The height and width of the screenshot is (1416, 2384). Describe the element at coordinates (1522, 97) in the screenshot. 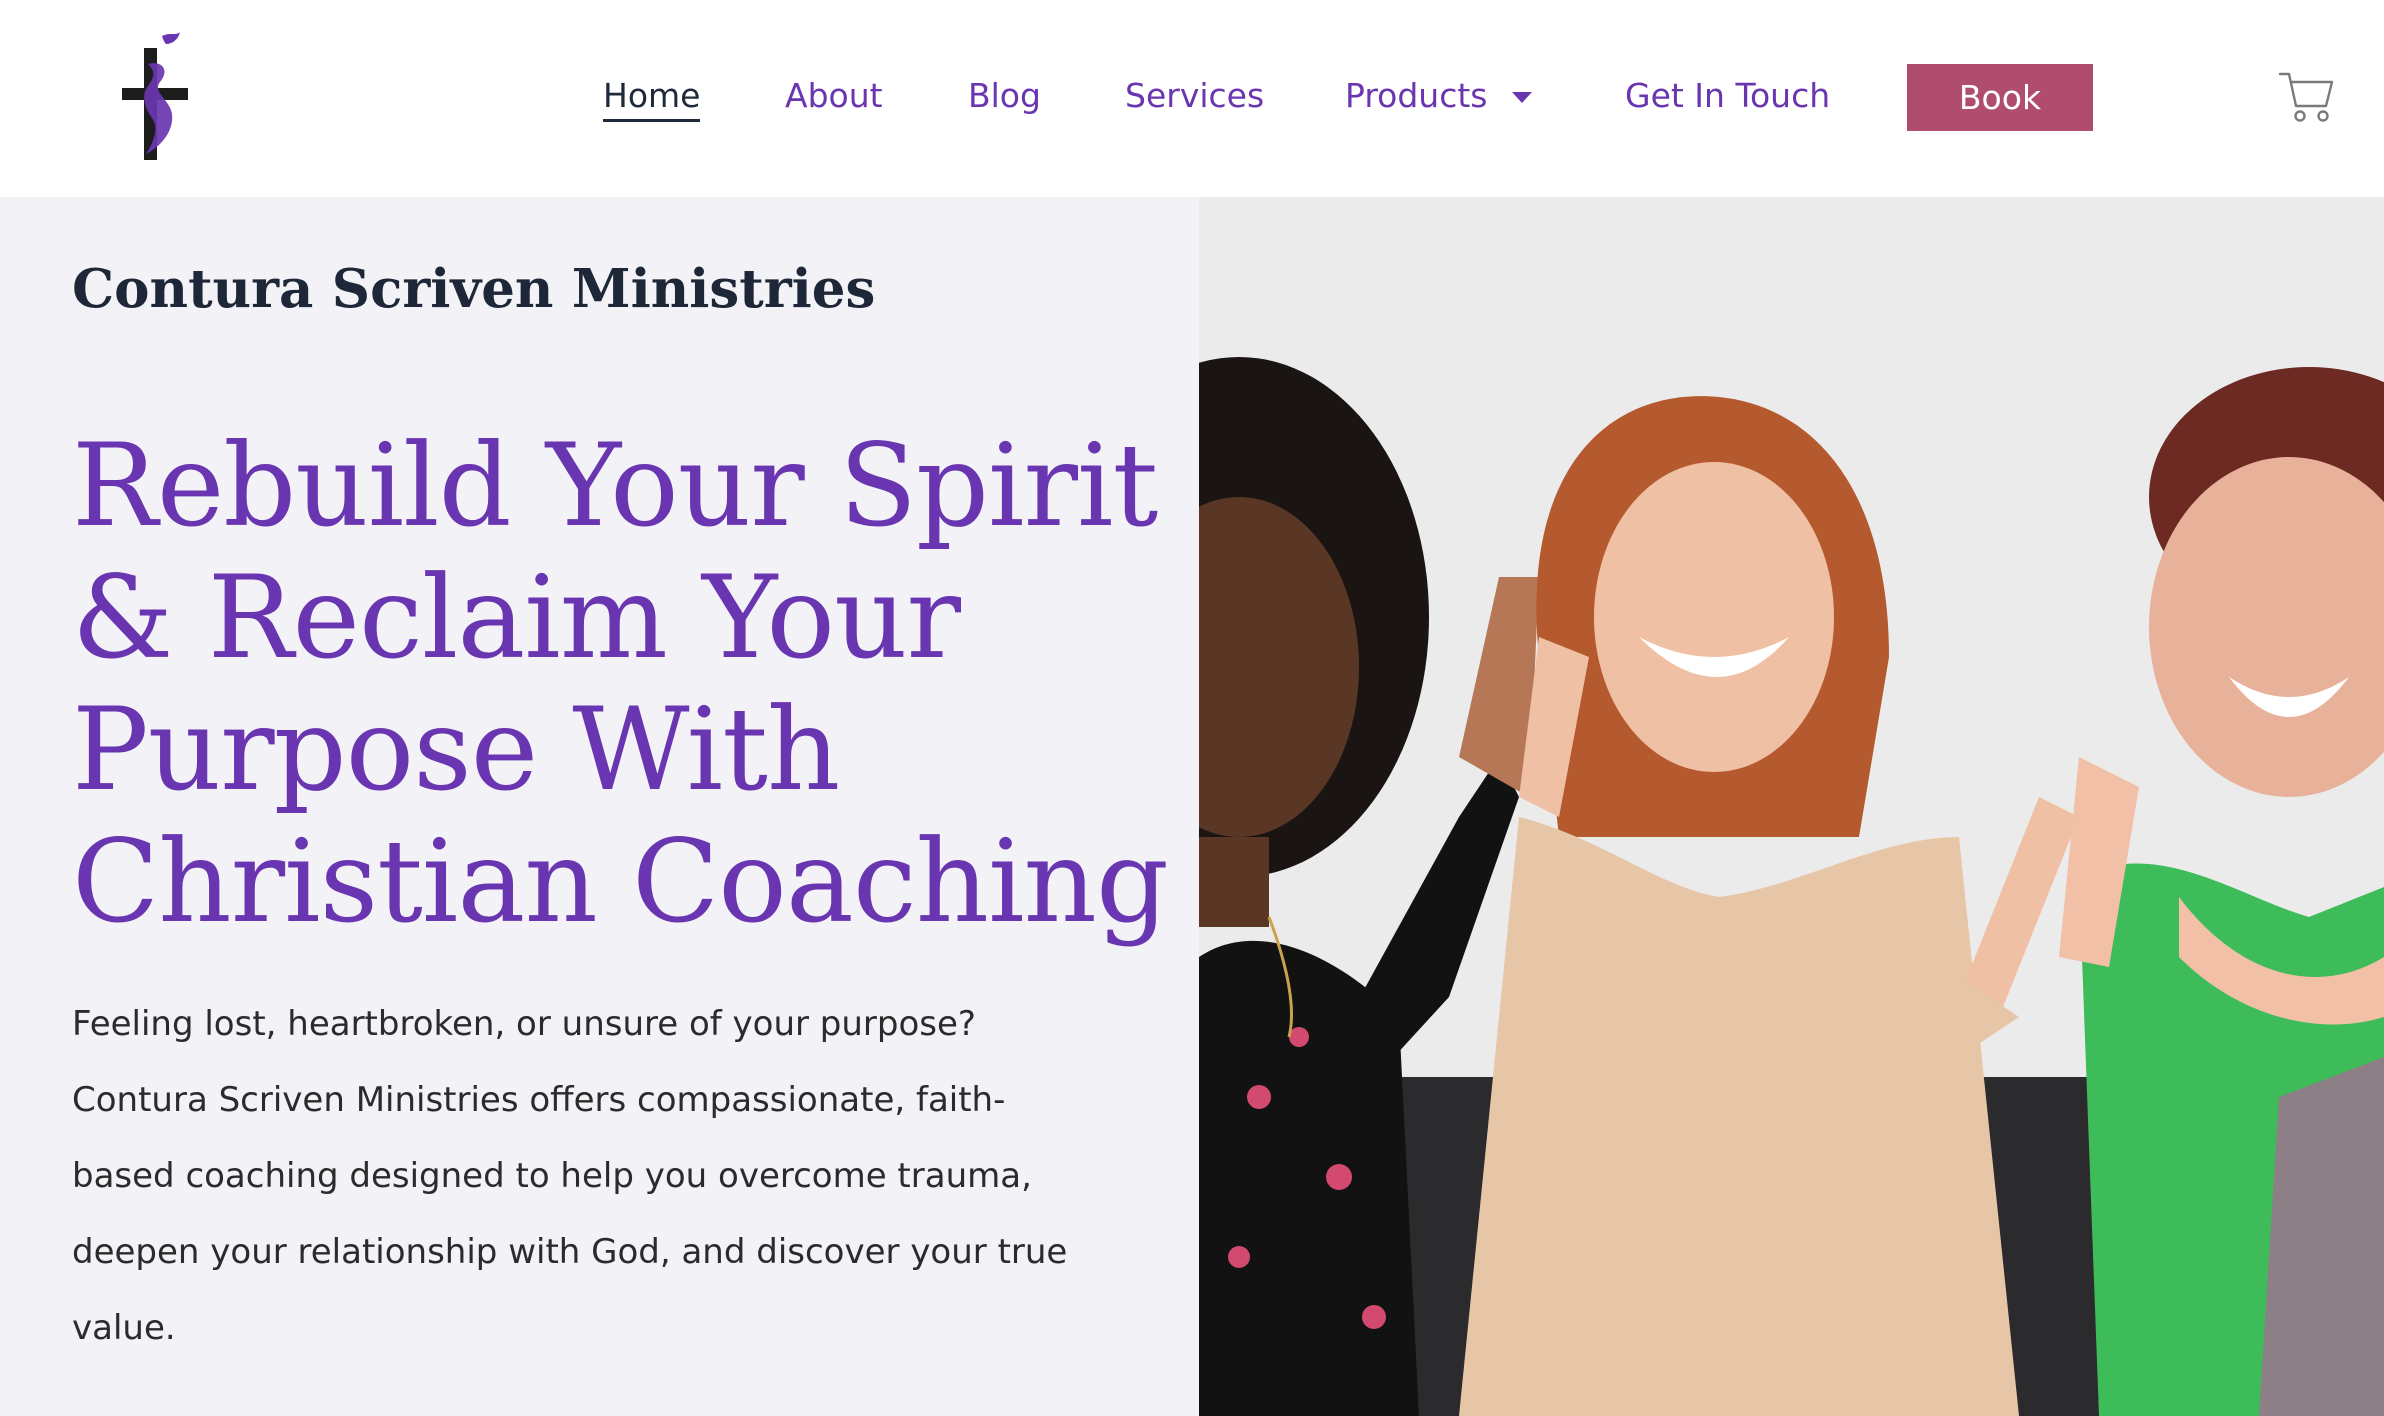

I see `chevron-down-icon` at that location.